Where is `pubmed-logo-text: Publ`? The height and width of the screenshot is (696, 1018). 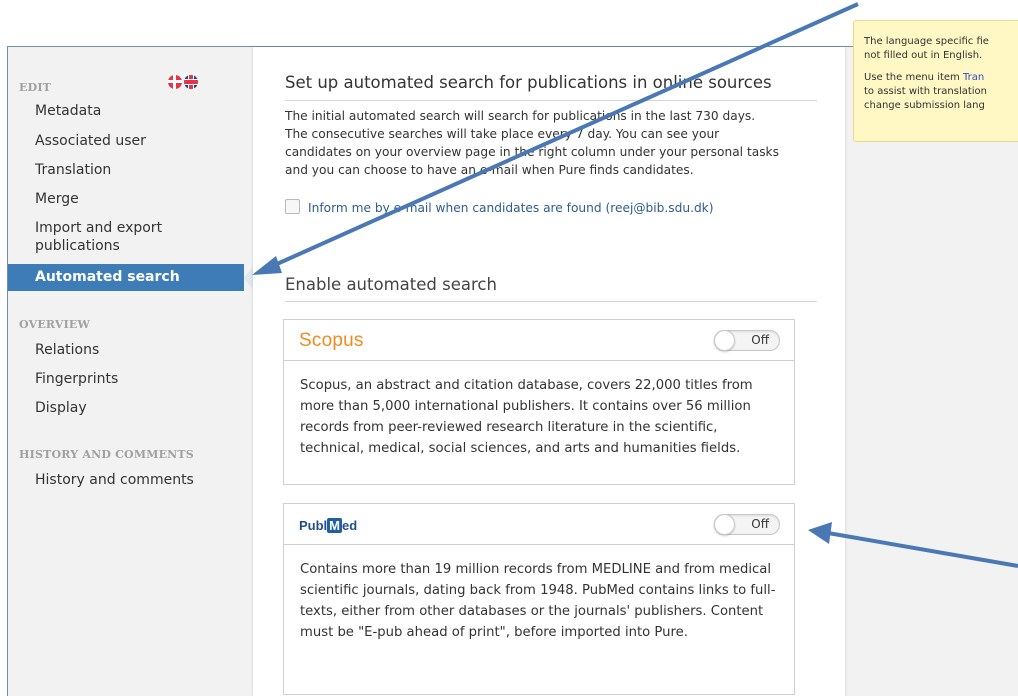 pubmed-logo-text: Publ is located at coordinates (313, 525).